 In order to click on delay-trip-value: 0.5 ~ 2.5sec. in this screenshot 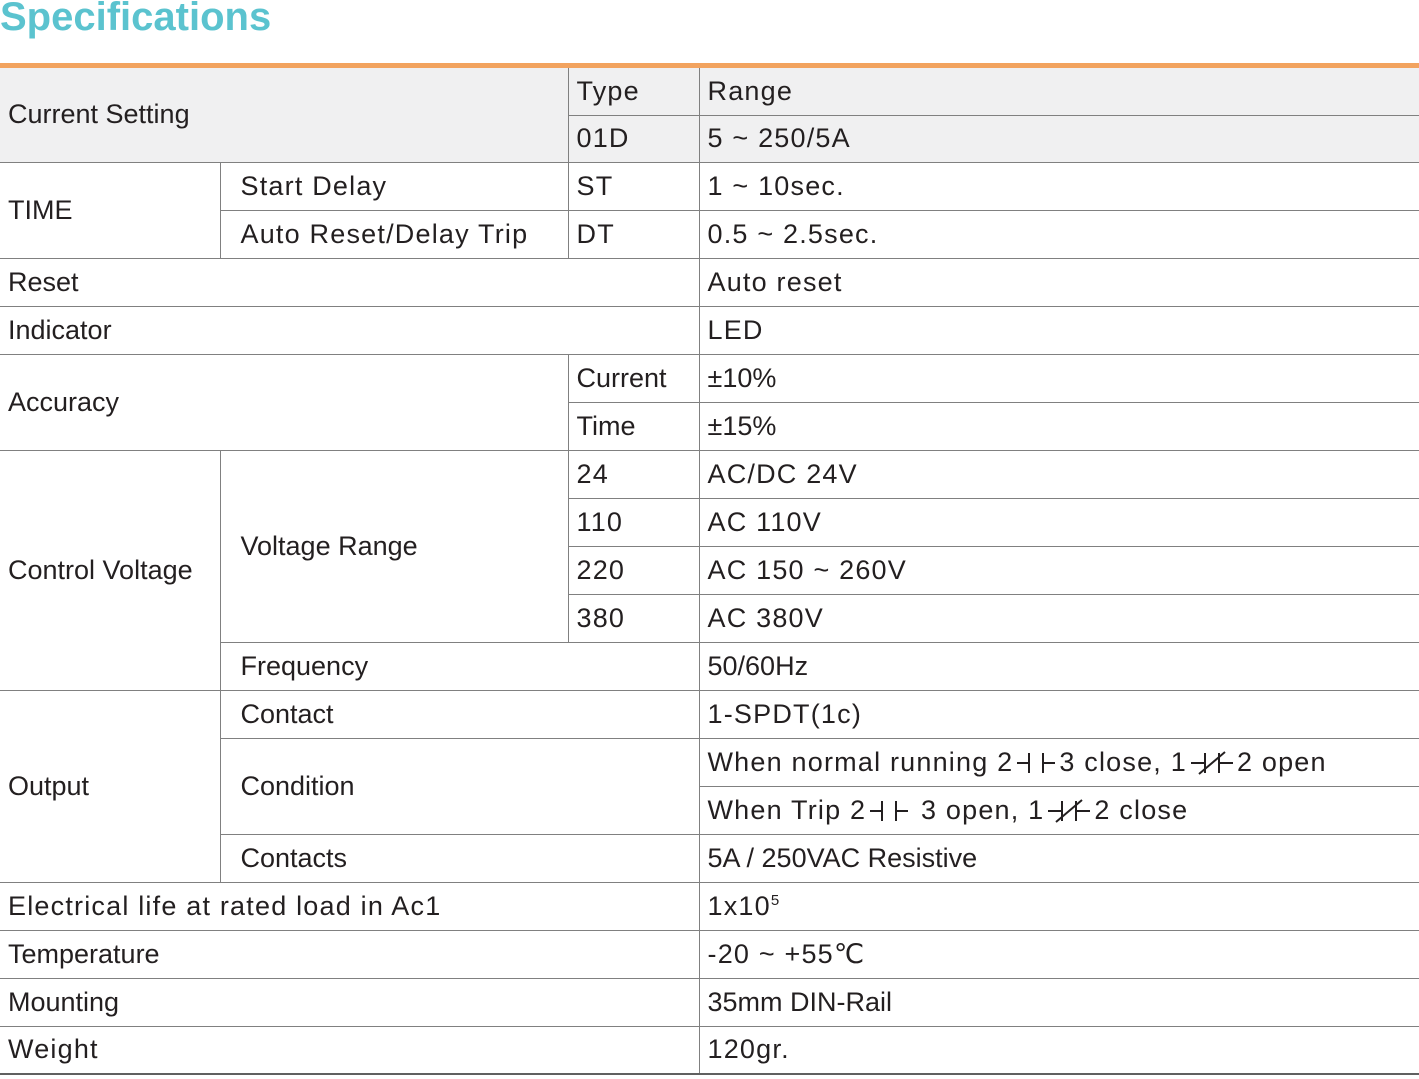, I will do `click(1059, 234)`.